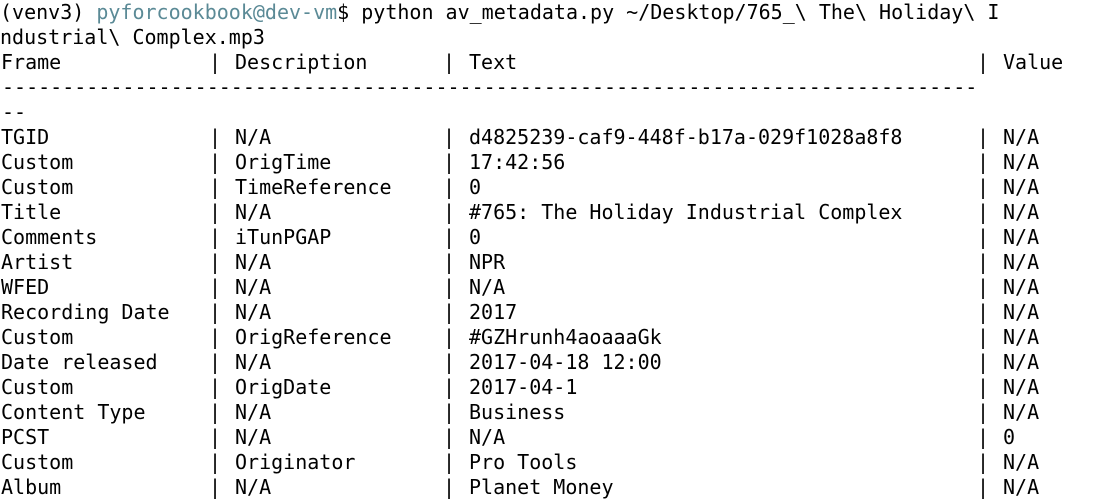  Describe the element at coordinates (550, 387) in the screenshot. I see `table-row: Custom | OrigDate | 2017-04-1 | N/A` at that location.